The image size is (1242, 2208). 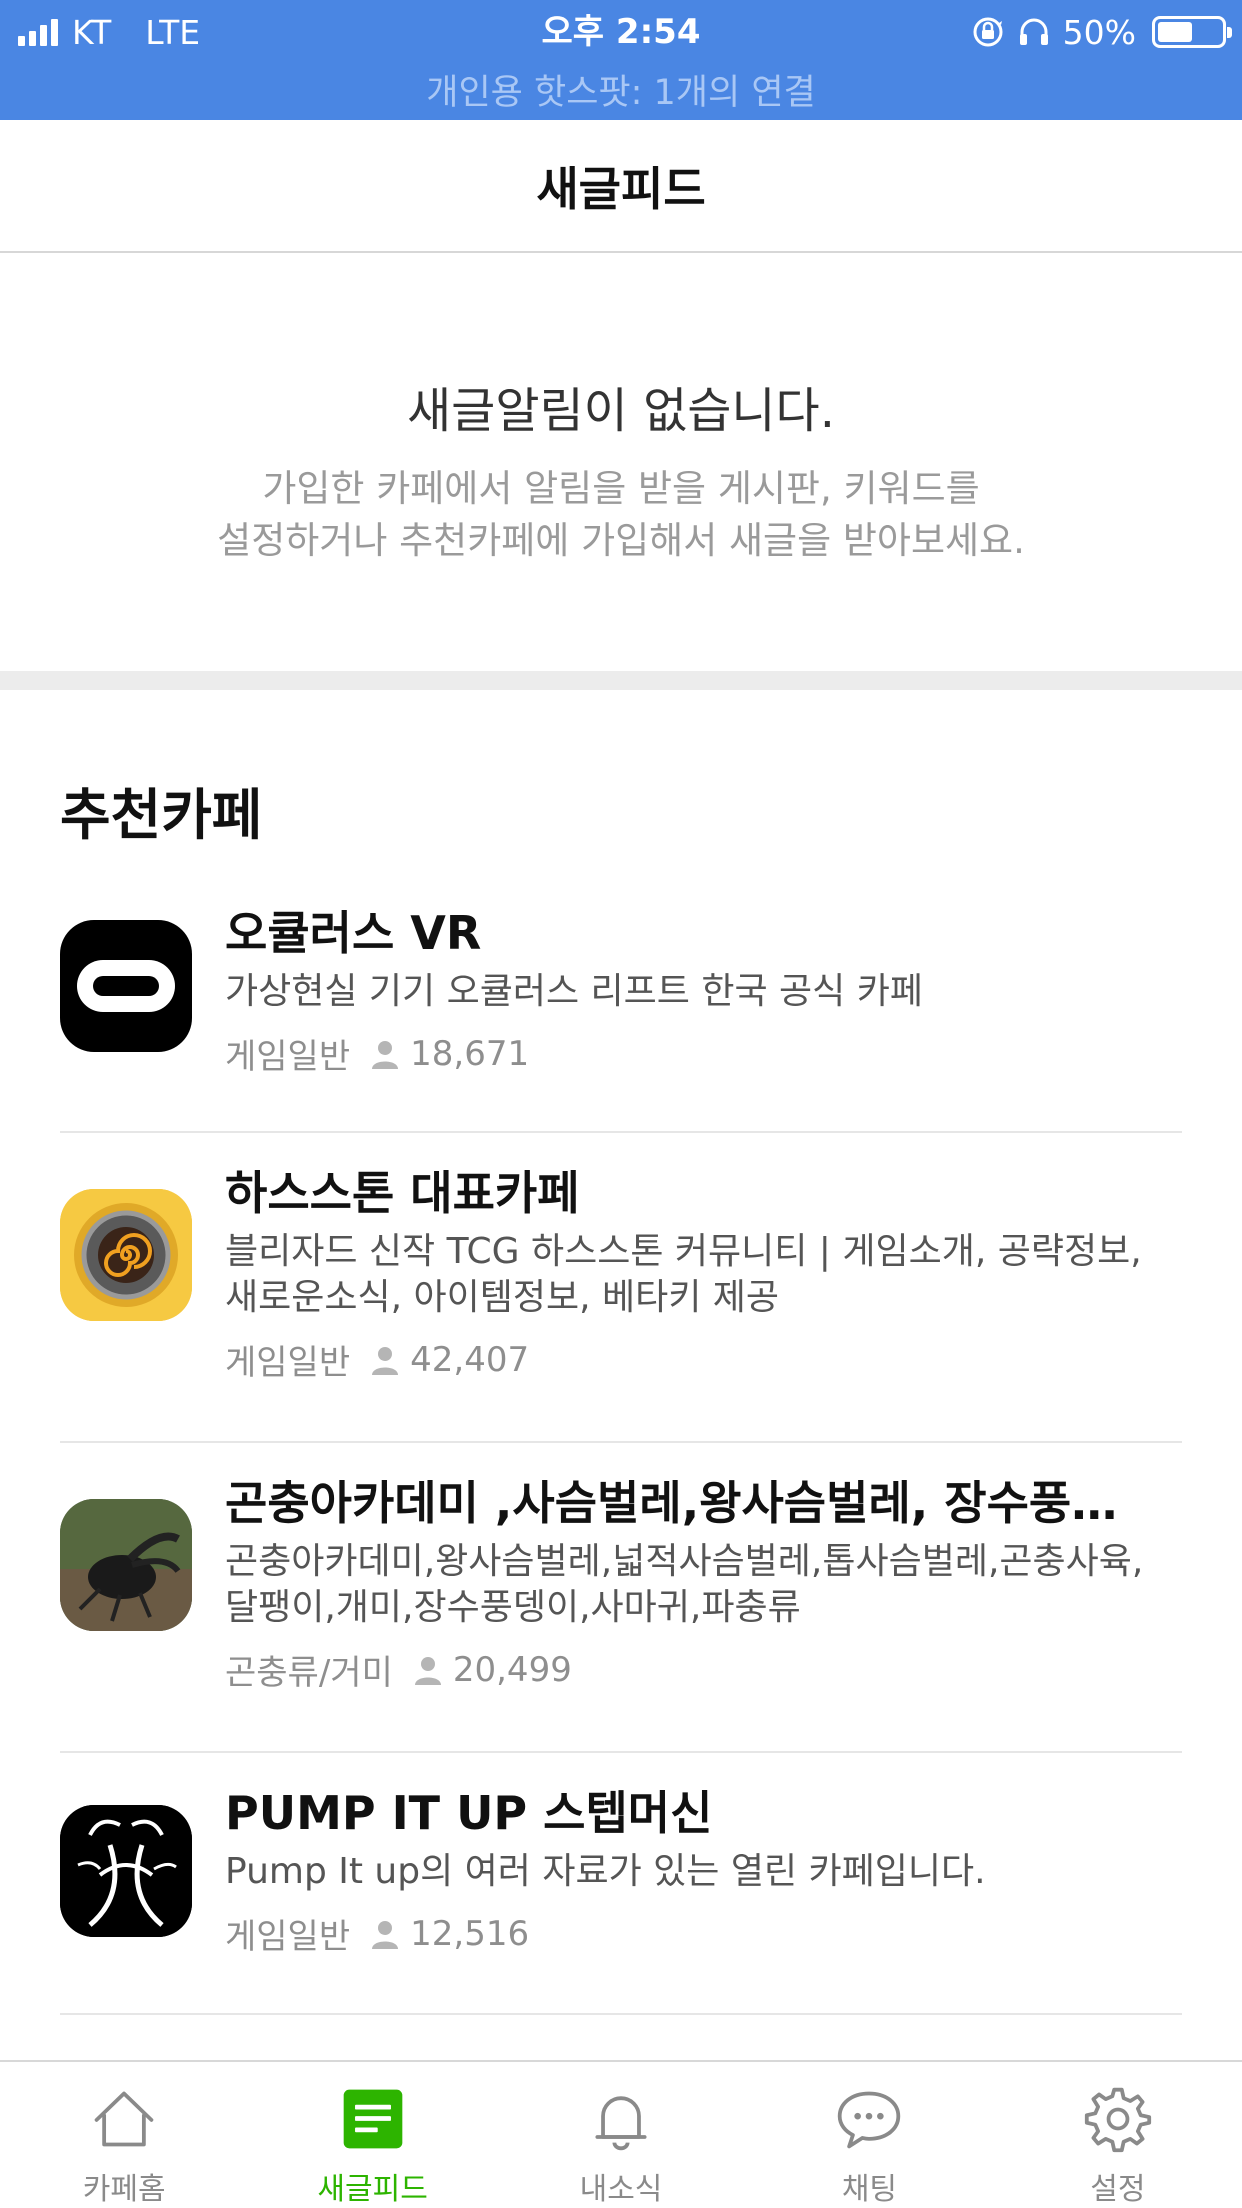 I want to click on feed-icon, so click(x=372, y=2119).